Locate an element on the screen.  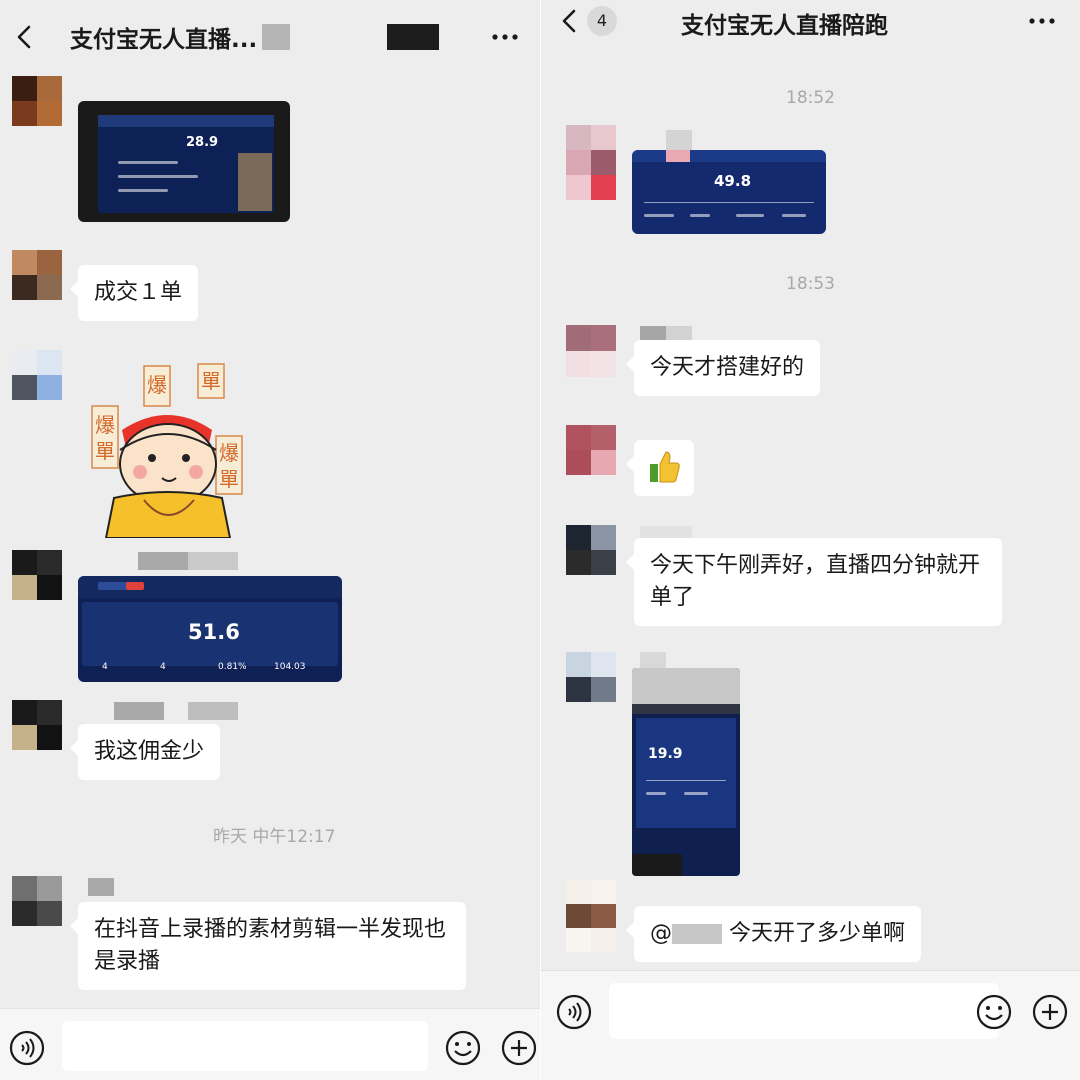
redacted-mention is located at coordinates (697, 934).